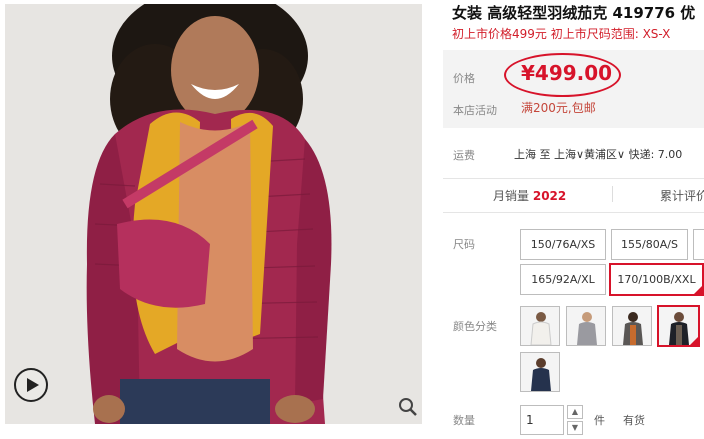 This screenshot has width=704, height=439. What do you see at coordinates (698, 244) in the screenshot?
I see `size-option-more` at bounding box center [698, 244].